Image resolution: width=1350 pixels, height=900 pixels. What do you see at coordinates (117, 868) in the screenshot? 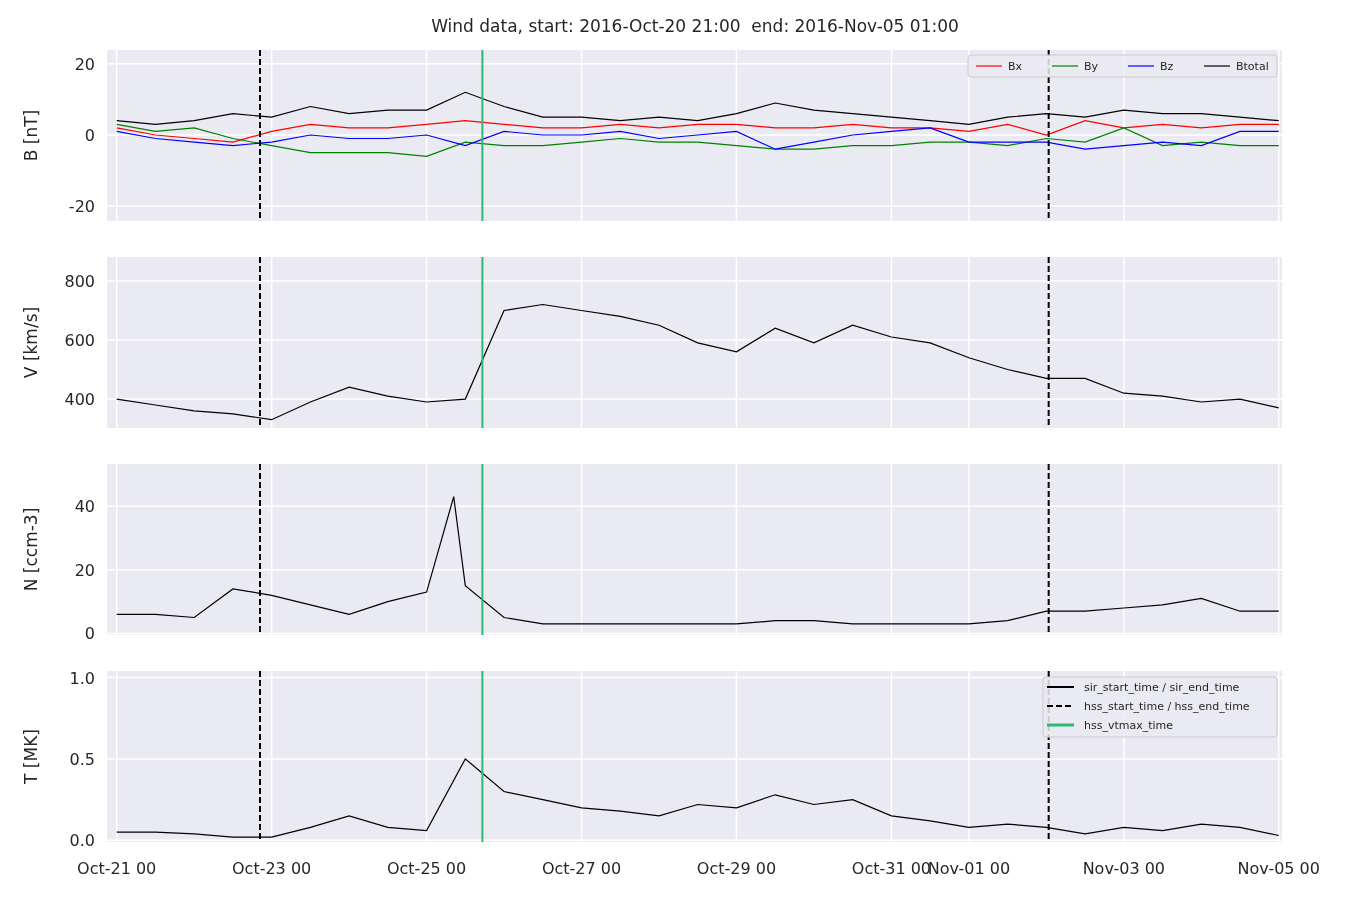
I see `tick-label: Oct-21 00` at bounding box center [117, 868].